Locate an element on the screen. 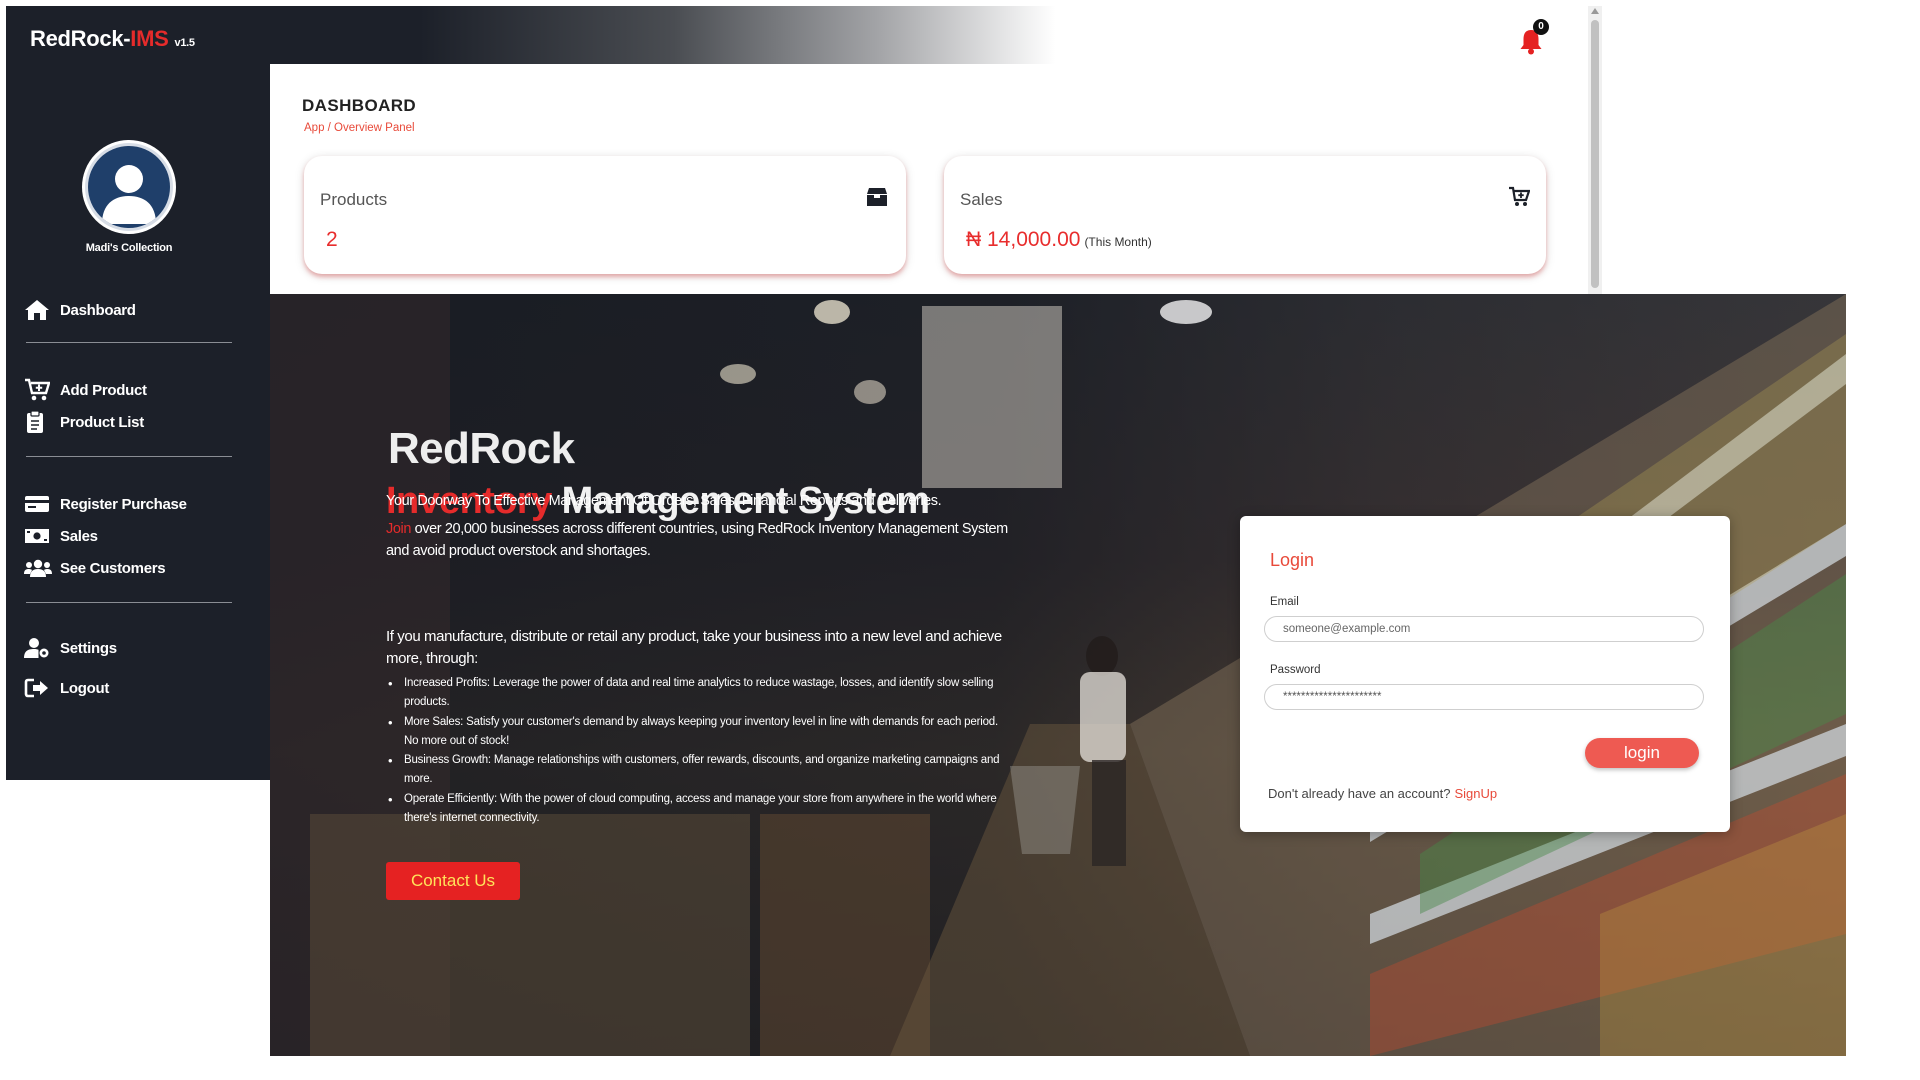  avatar is located at coordinates (129, 187).